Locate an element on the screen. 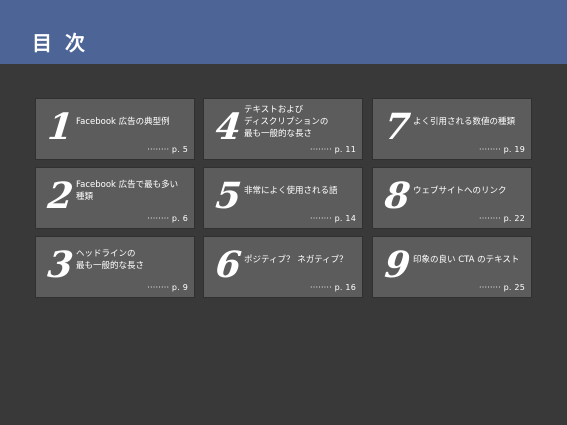 This screenshot has height=425, width=567. toc-page: ········ p. 14 is located at coordinates (332, 218).